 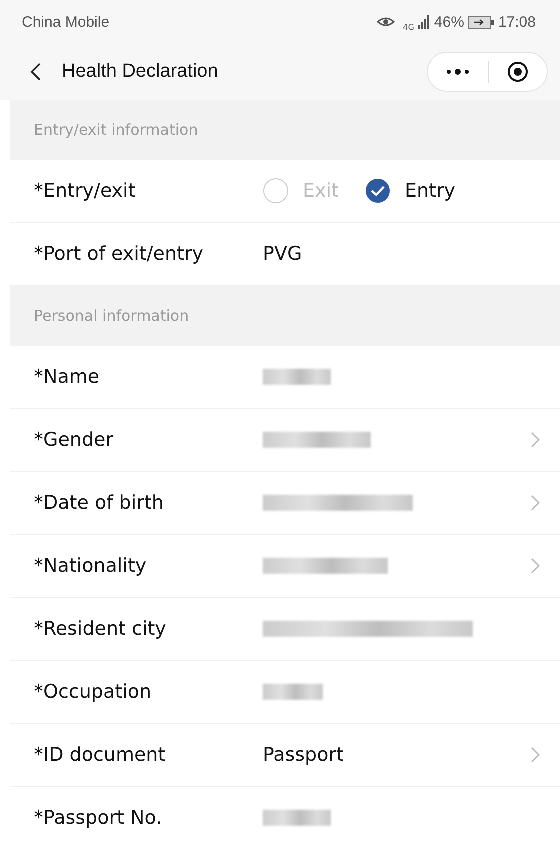 What do you see at coordinates (424, 22) in the screenshot?
I see `signal-icon` at bounding box center [424, 22].